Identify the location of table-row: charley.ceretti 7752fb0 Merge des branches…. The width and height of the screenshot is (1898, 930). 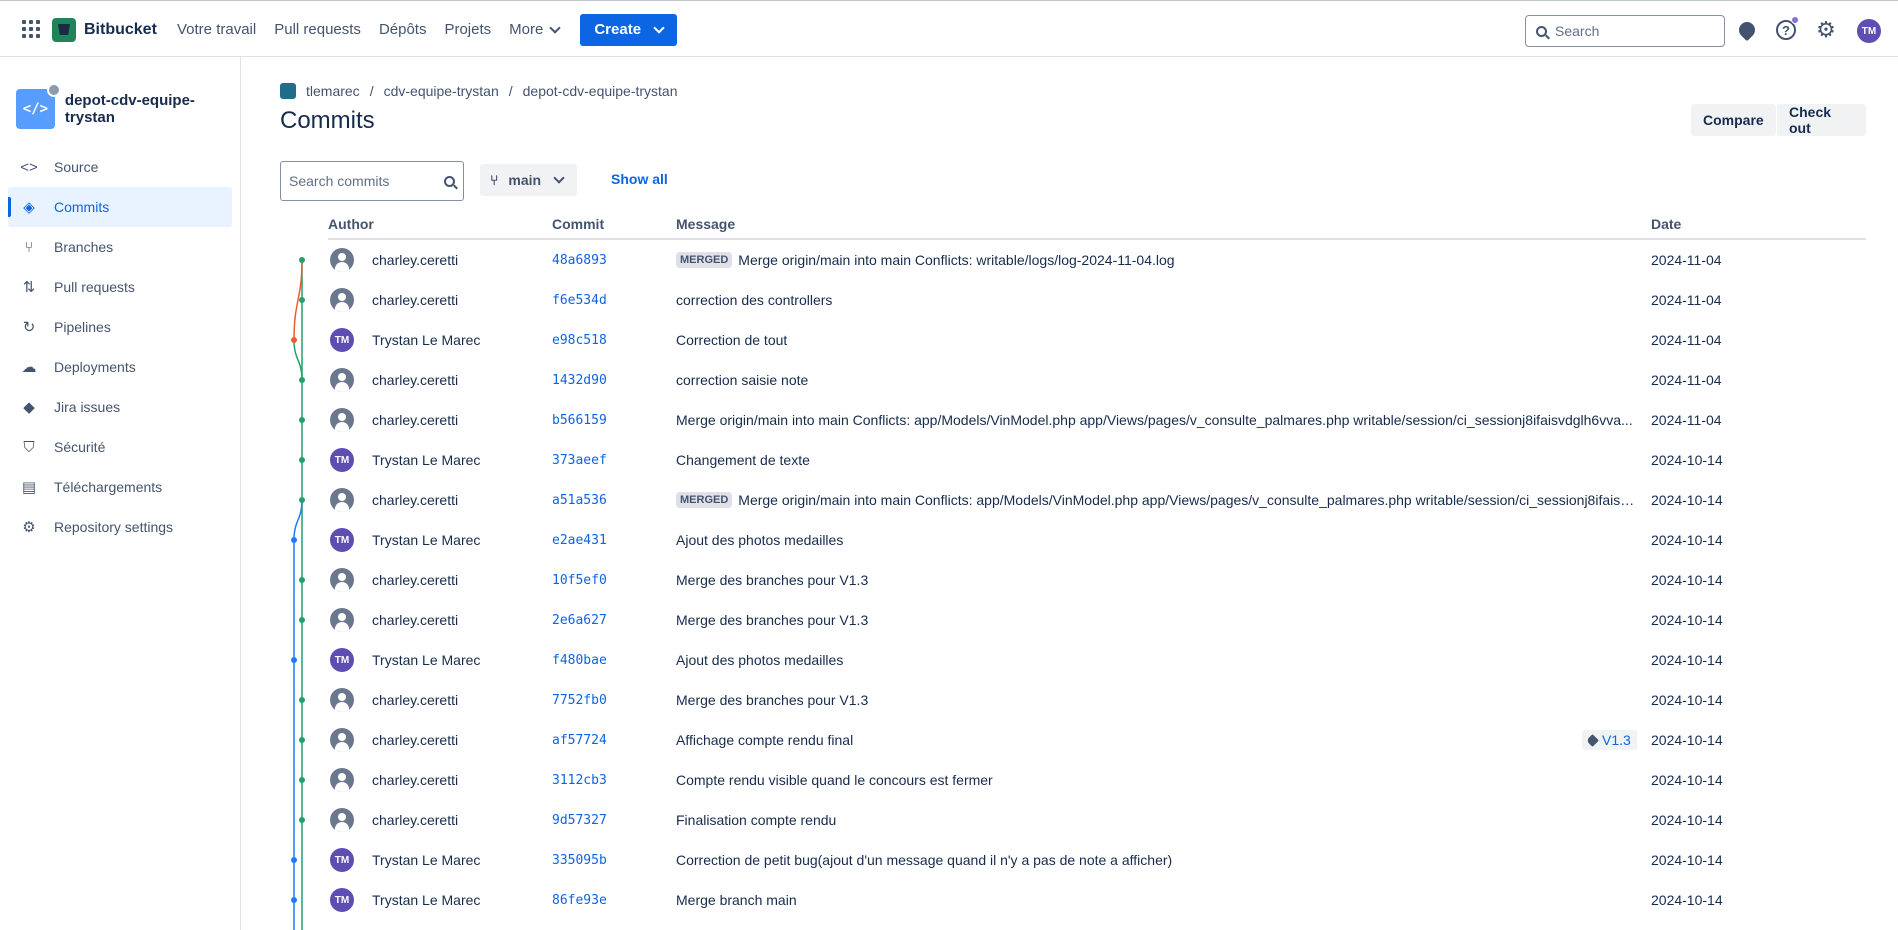
(1073, 700).